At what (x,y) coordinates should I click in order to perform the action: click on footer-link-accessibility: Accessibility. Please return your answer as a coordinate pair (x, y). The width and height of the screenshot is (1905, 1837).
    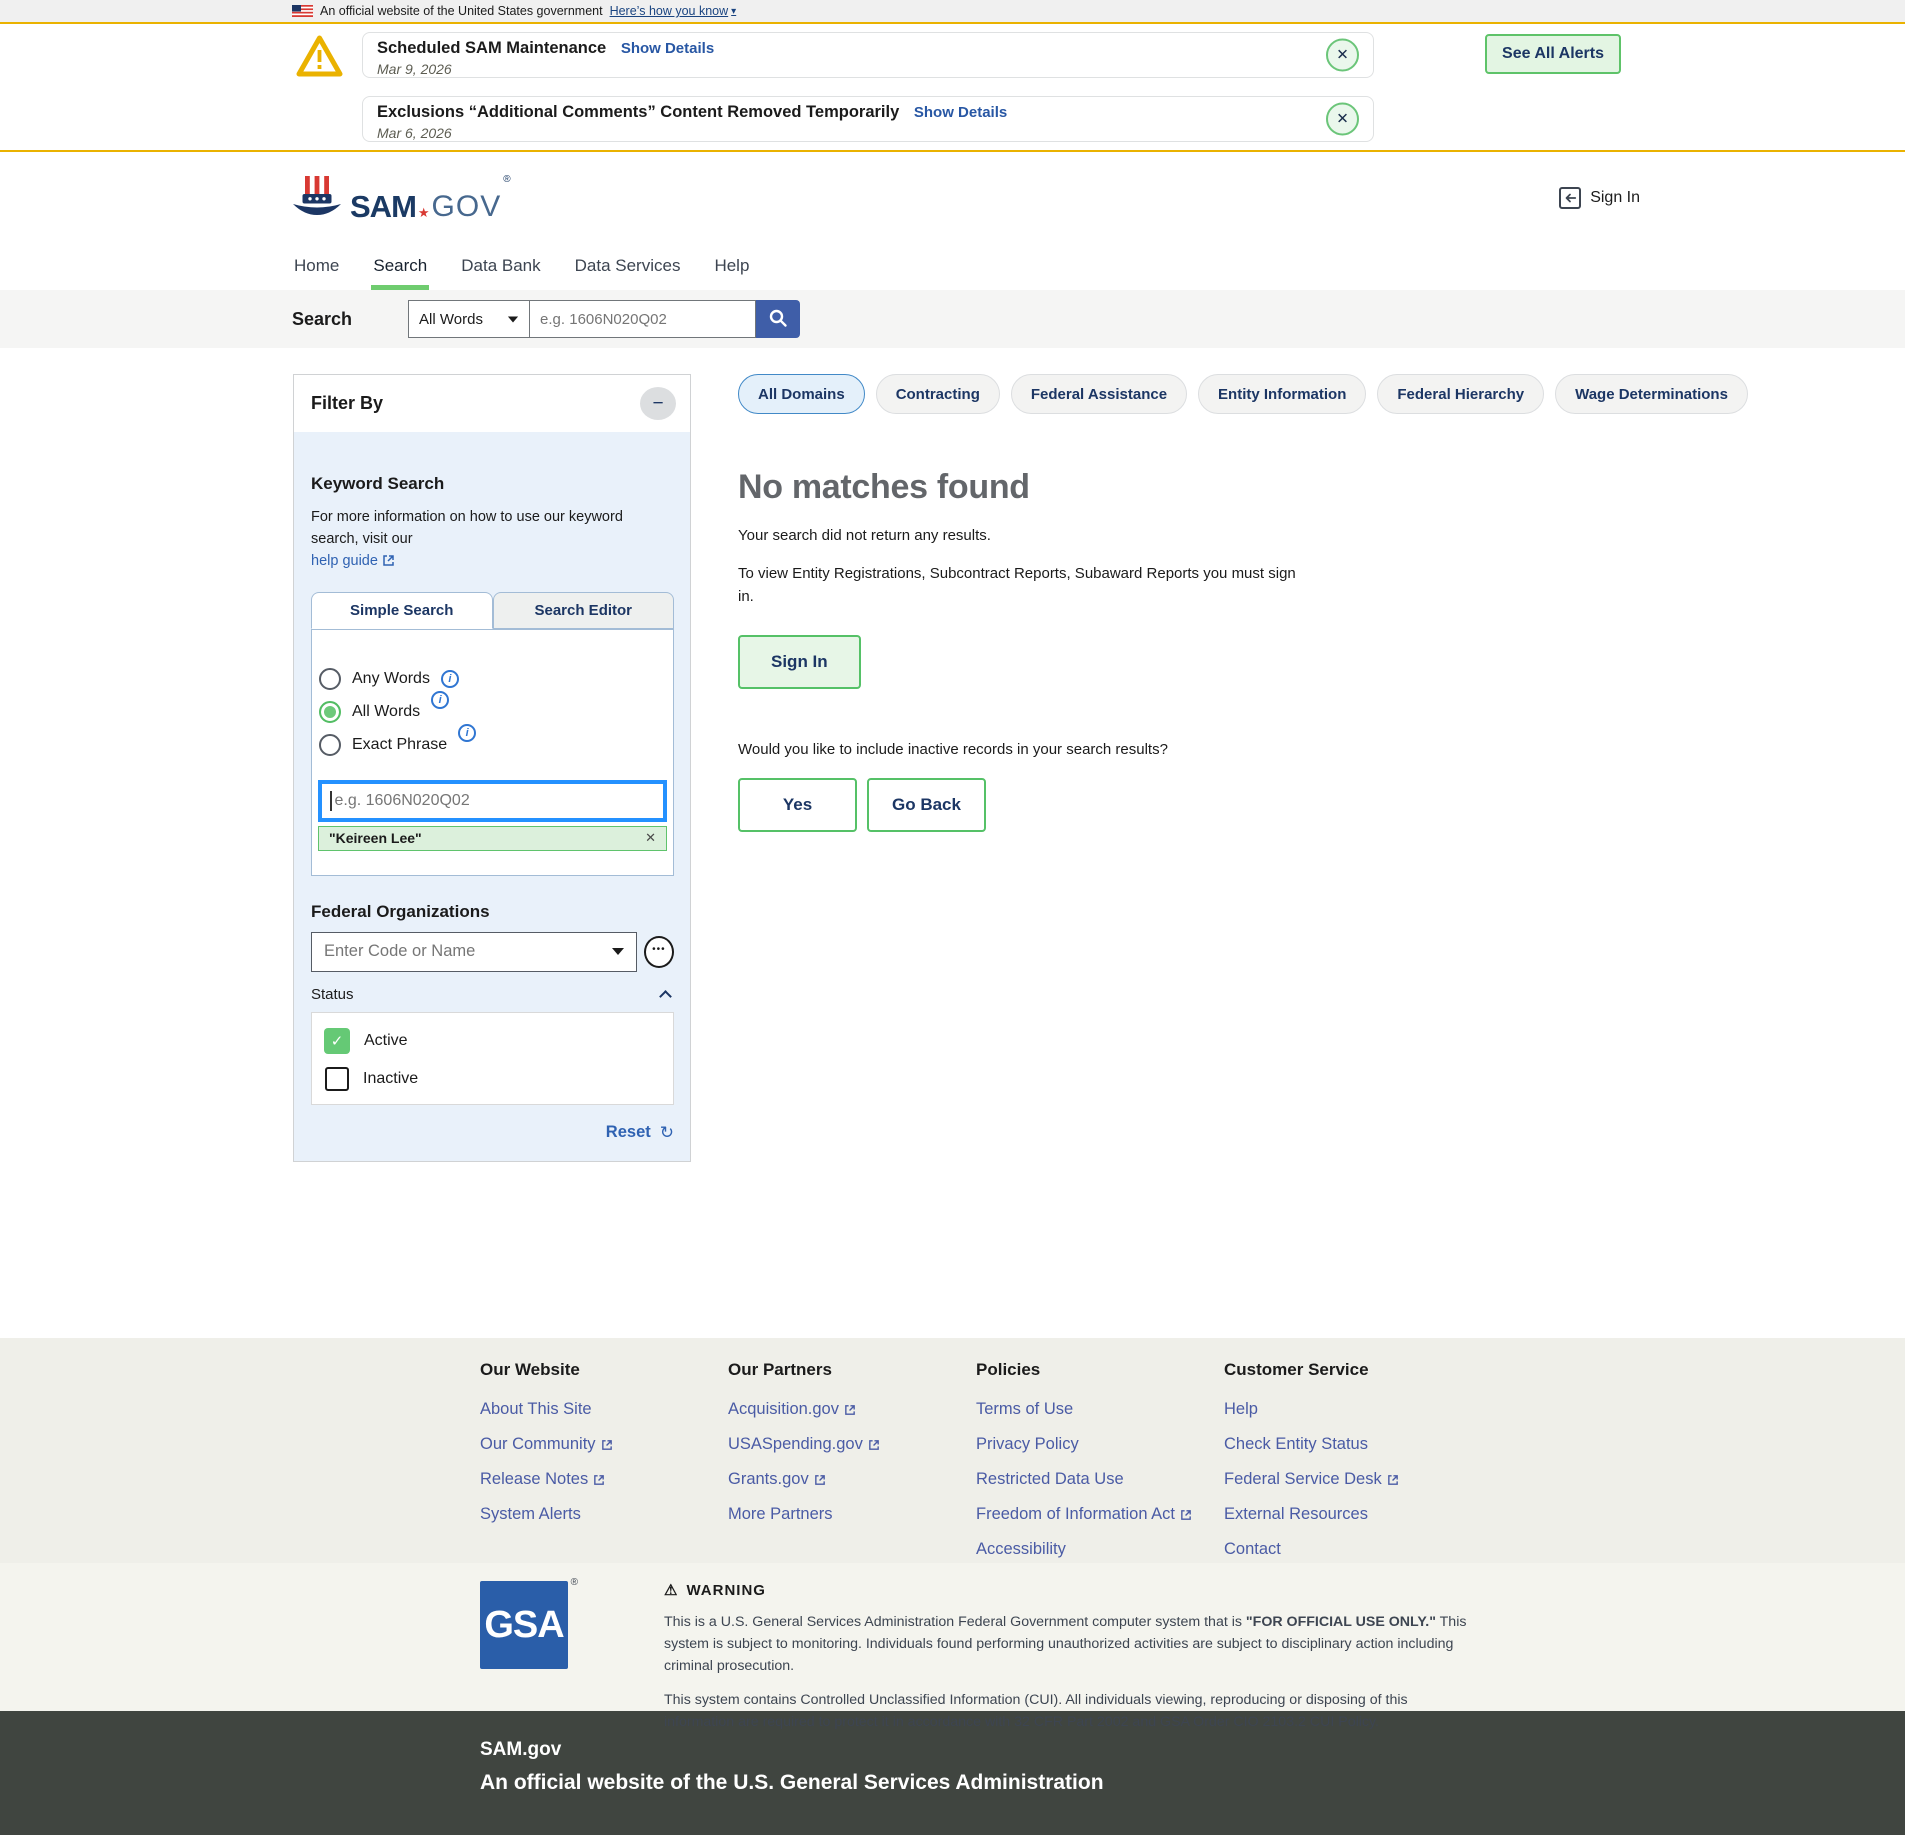
    Looking at the image, I should click on (1100, 1549).